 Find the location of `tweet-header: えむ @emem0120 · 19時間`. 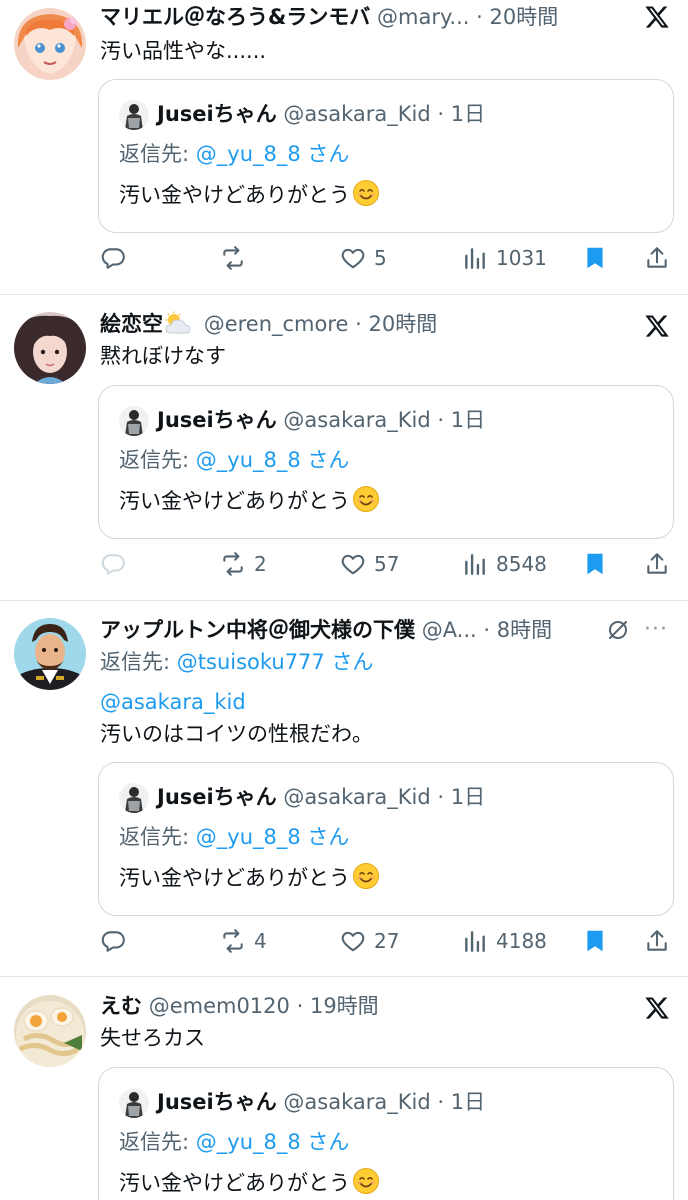

tweet-header: えむ @emem0120 · 19時間 is located at coordinates (359, 1006).